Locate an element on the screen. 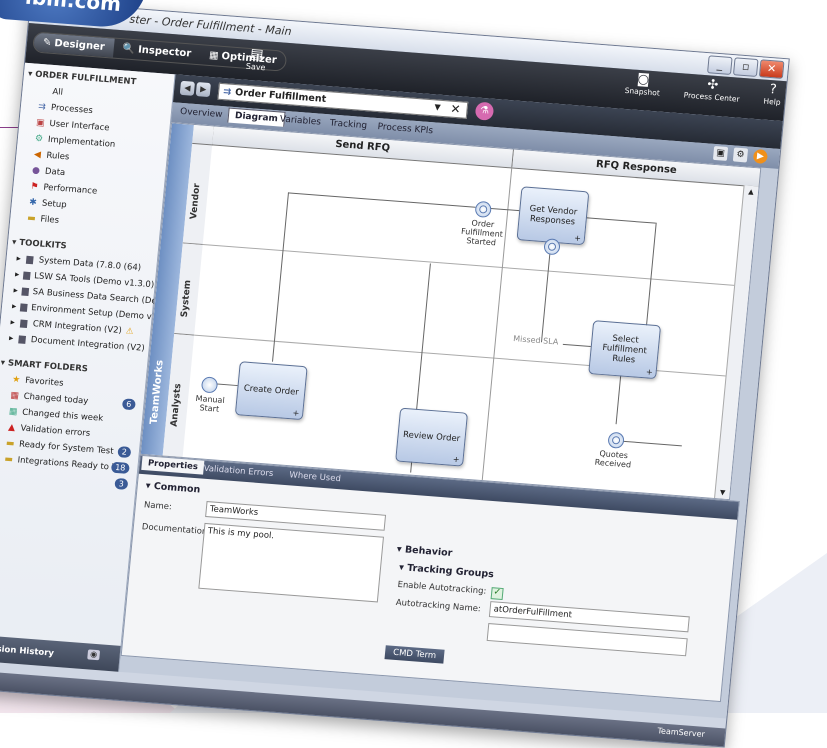 The height and width of the screenshot is (748, 827). tab-validation-errors: Validation Errors is located at coordinates (238, 471).